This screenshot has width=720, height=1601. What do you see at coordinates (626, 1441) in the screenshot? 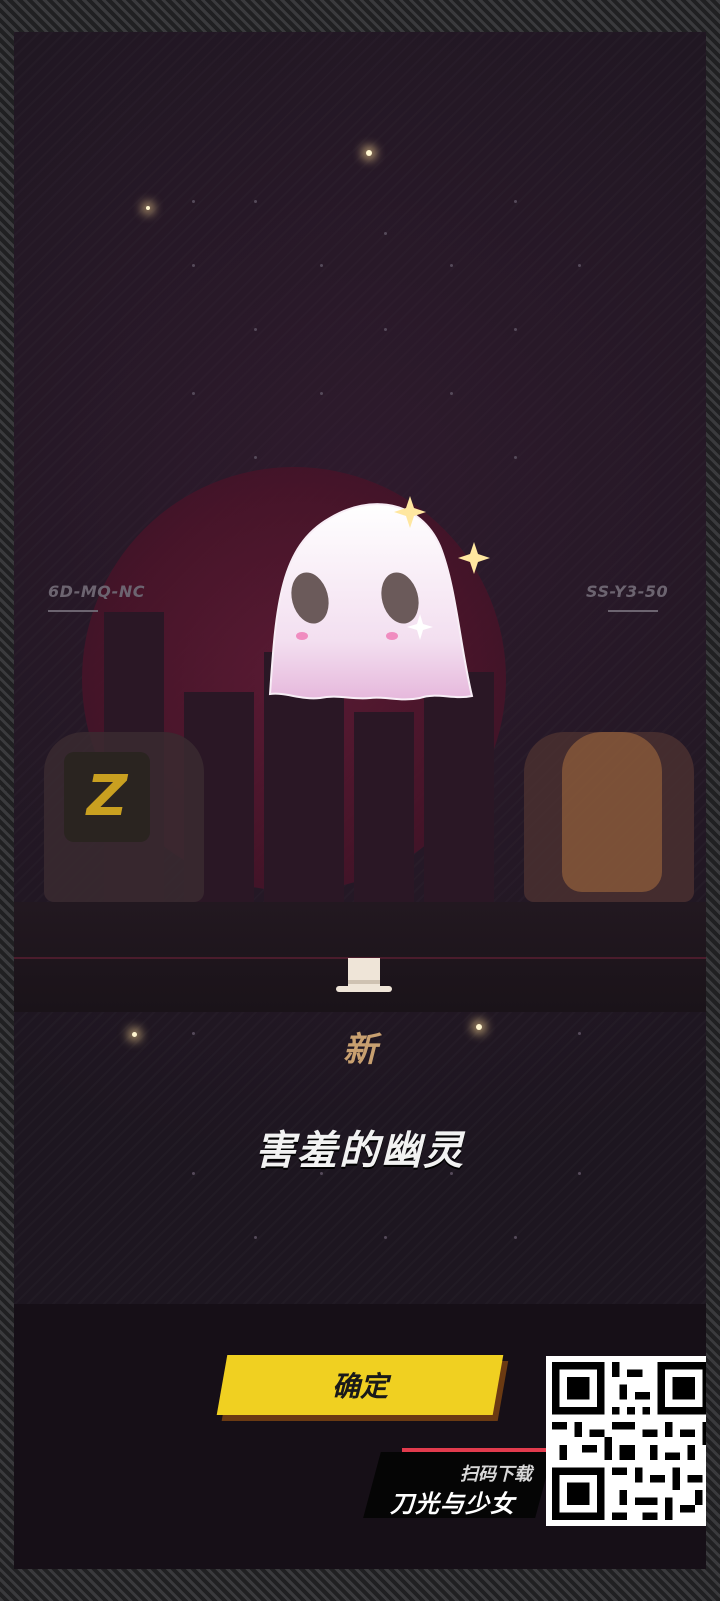
I see `qr-code` at bounding box center [626, 1441].